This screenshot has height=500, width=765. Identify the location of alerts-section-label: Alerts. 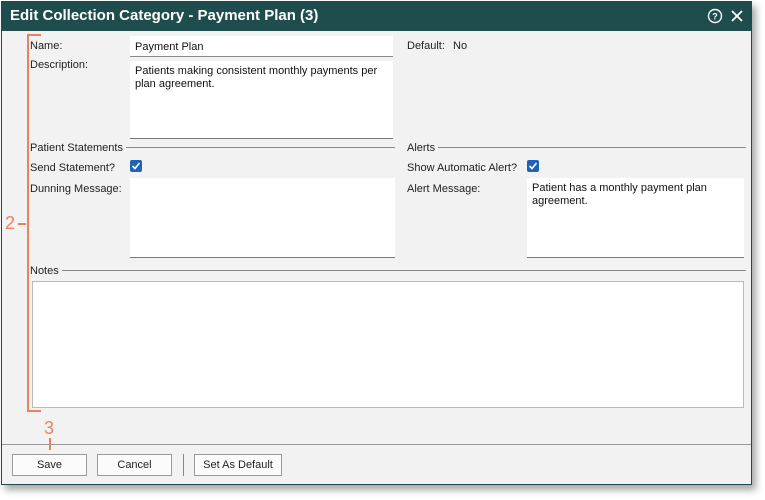
(421, 148).